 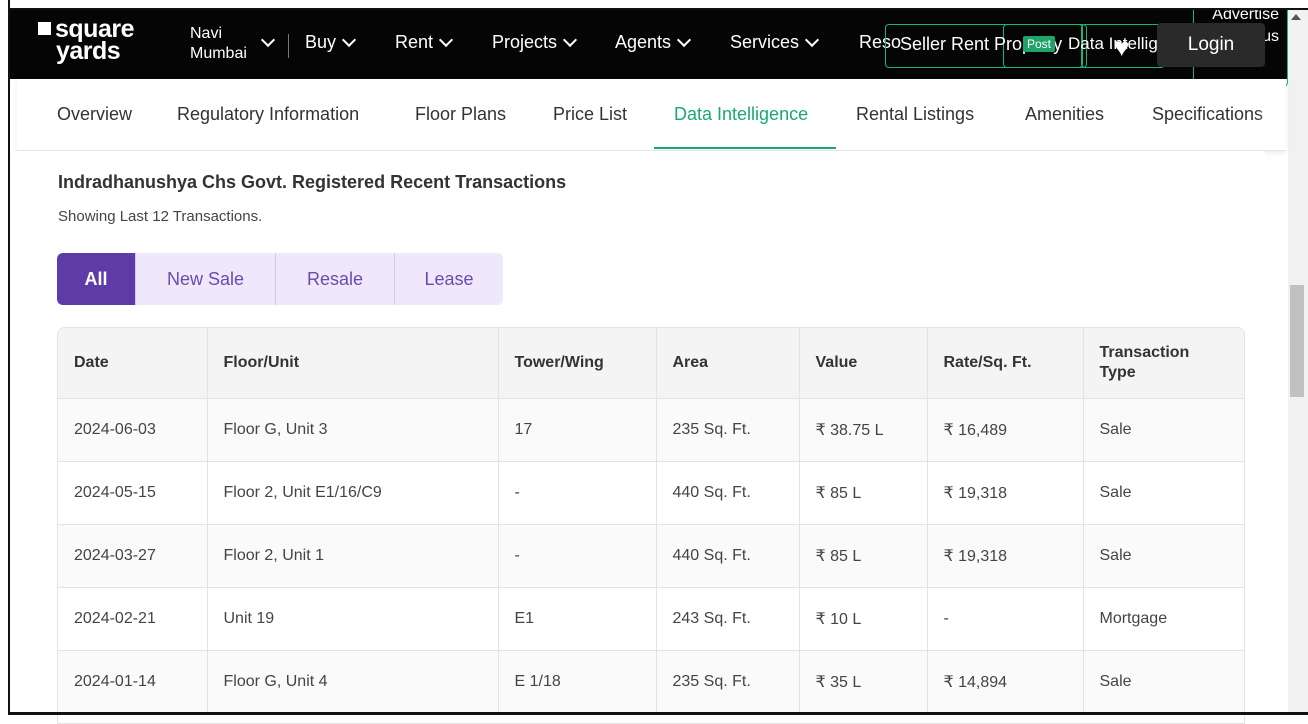 I want to click on cell-date: 2024-03-27, so click(x=133, y=556).